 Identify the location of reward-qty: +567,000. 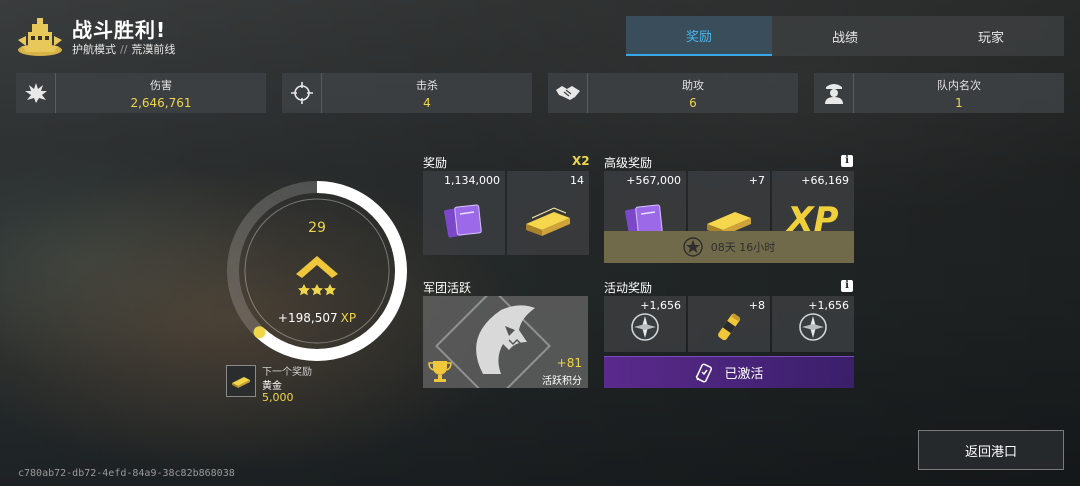
(653, 180).